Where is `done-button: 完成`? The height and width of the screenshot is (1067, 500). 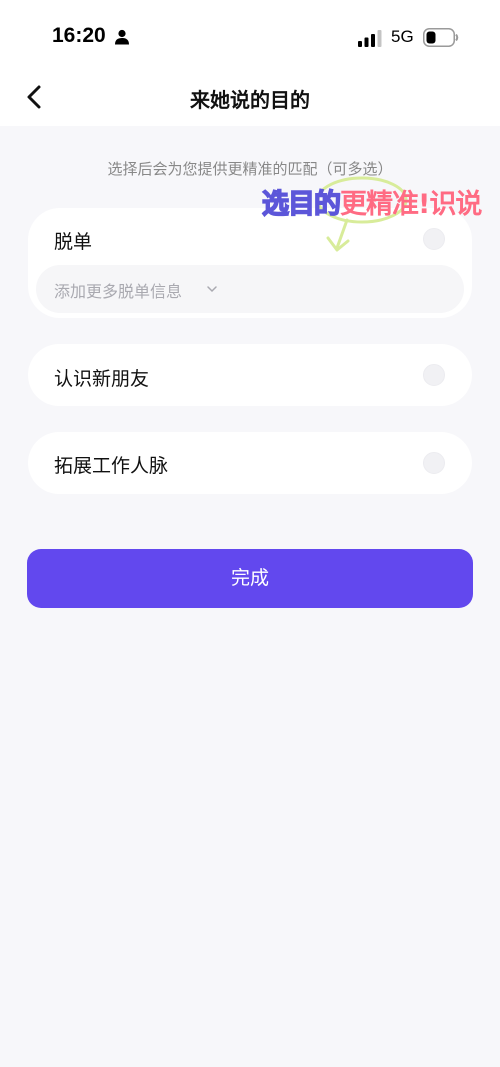
done-button: 完成 is located at coordinates (250, 578).